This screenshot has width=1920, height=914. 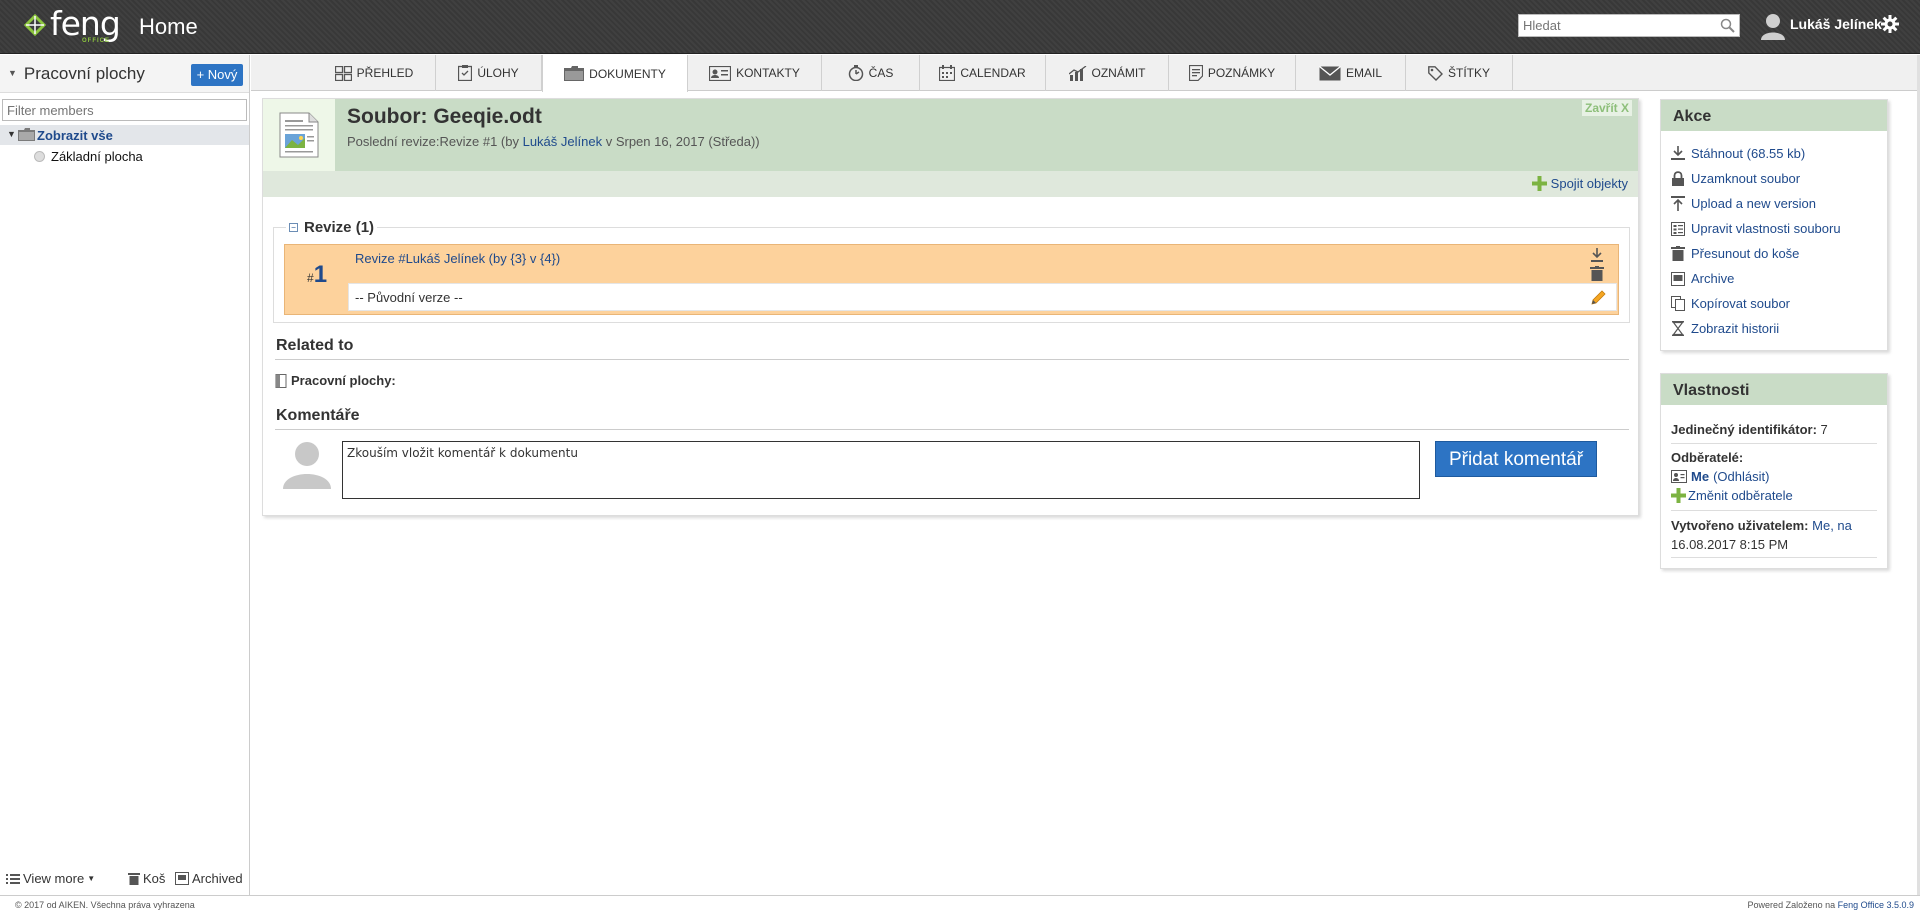 What do you see at coordinates (1730, 544) in the screenshot?
I see `created-date: 16.08.2017 8:15 PM` at bounding box center [1730, 544].